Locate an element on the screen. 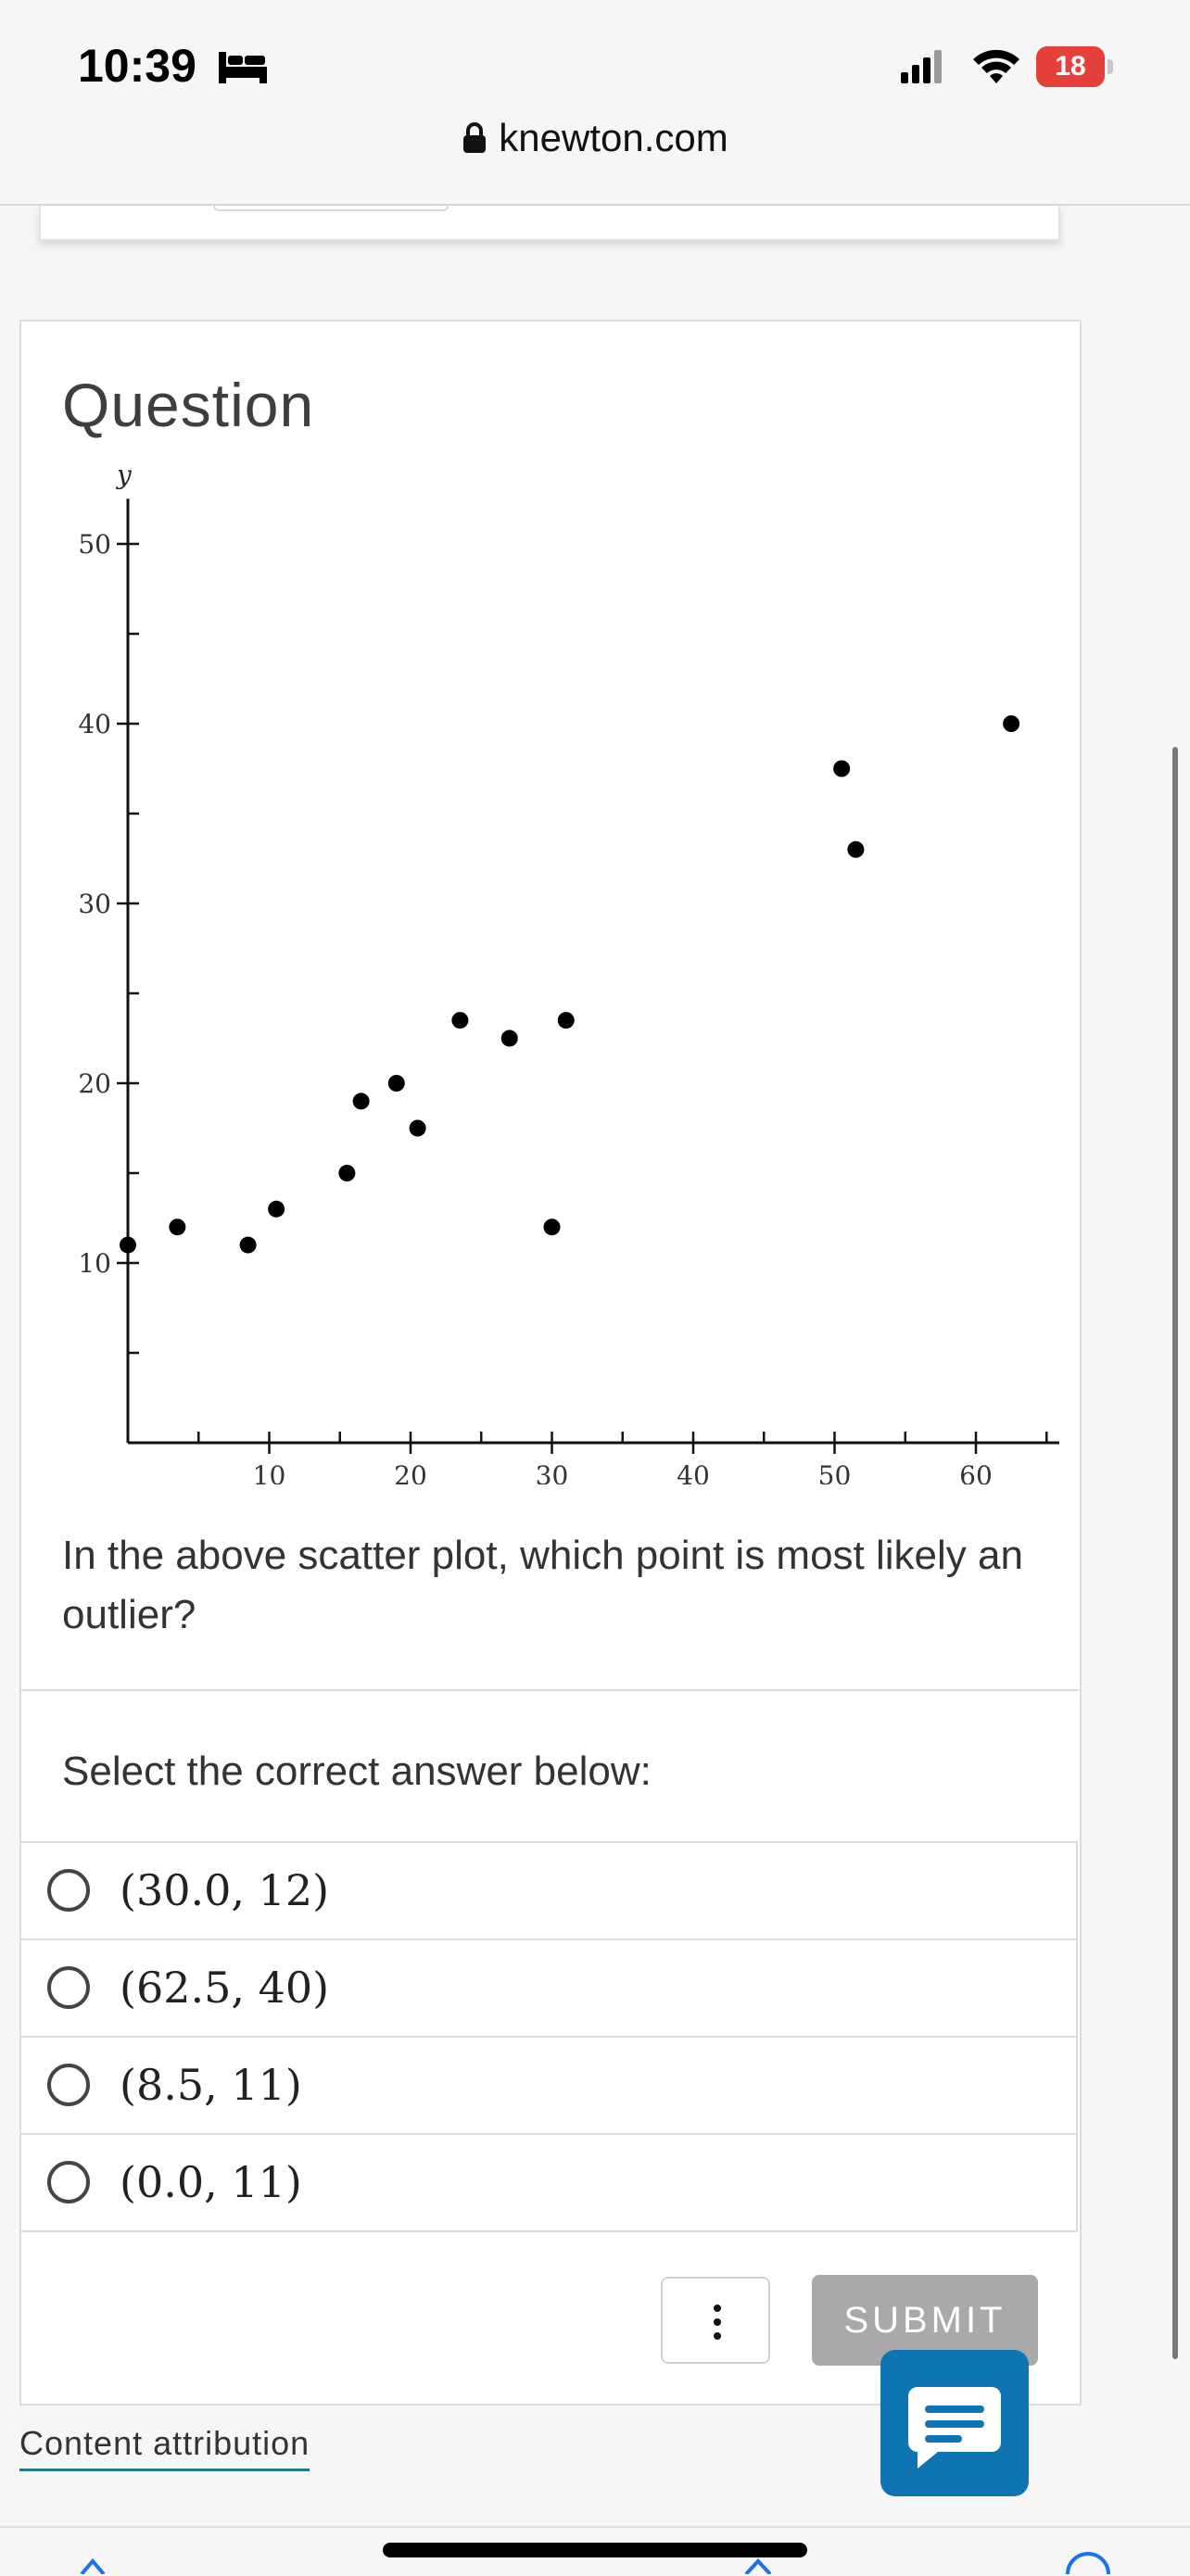  answer-option-label: (8.5, 11) is located at coordinates (211, 2085).